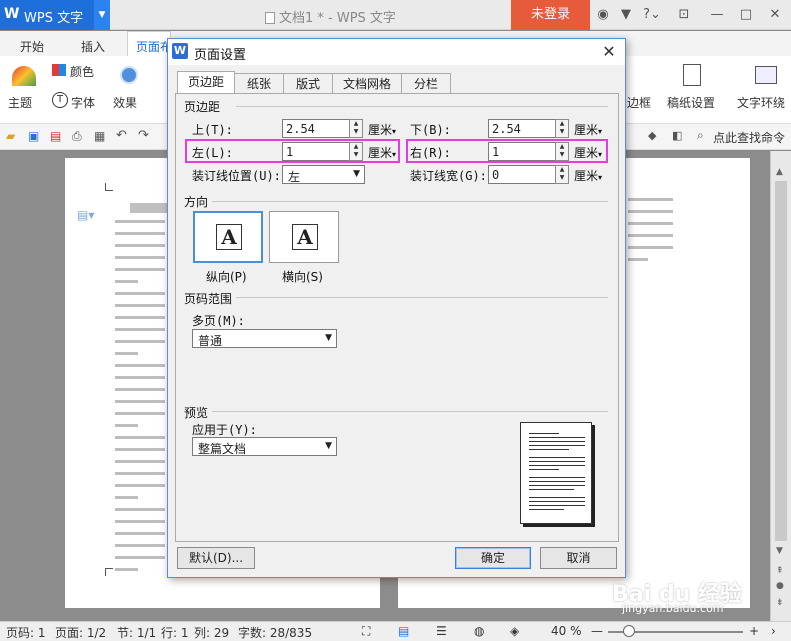  Describe the element at coordinates (691, 102) in the screenshot. I see `manuscript-button: 稿纸设置` at that location.